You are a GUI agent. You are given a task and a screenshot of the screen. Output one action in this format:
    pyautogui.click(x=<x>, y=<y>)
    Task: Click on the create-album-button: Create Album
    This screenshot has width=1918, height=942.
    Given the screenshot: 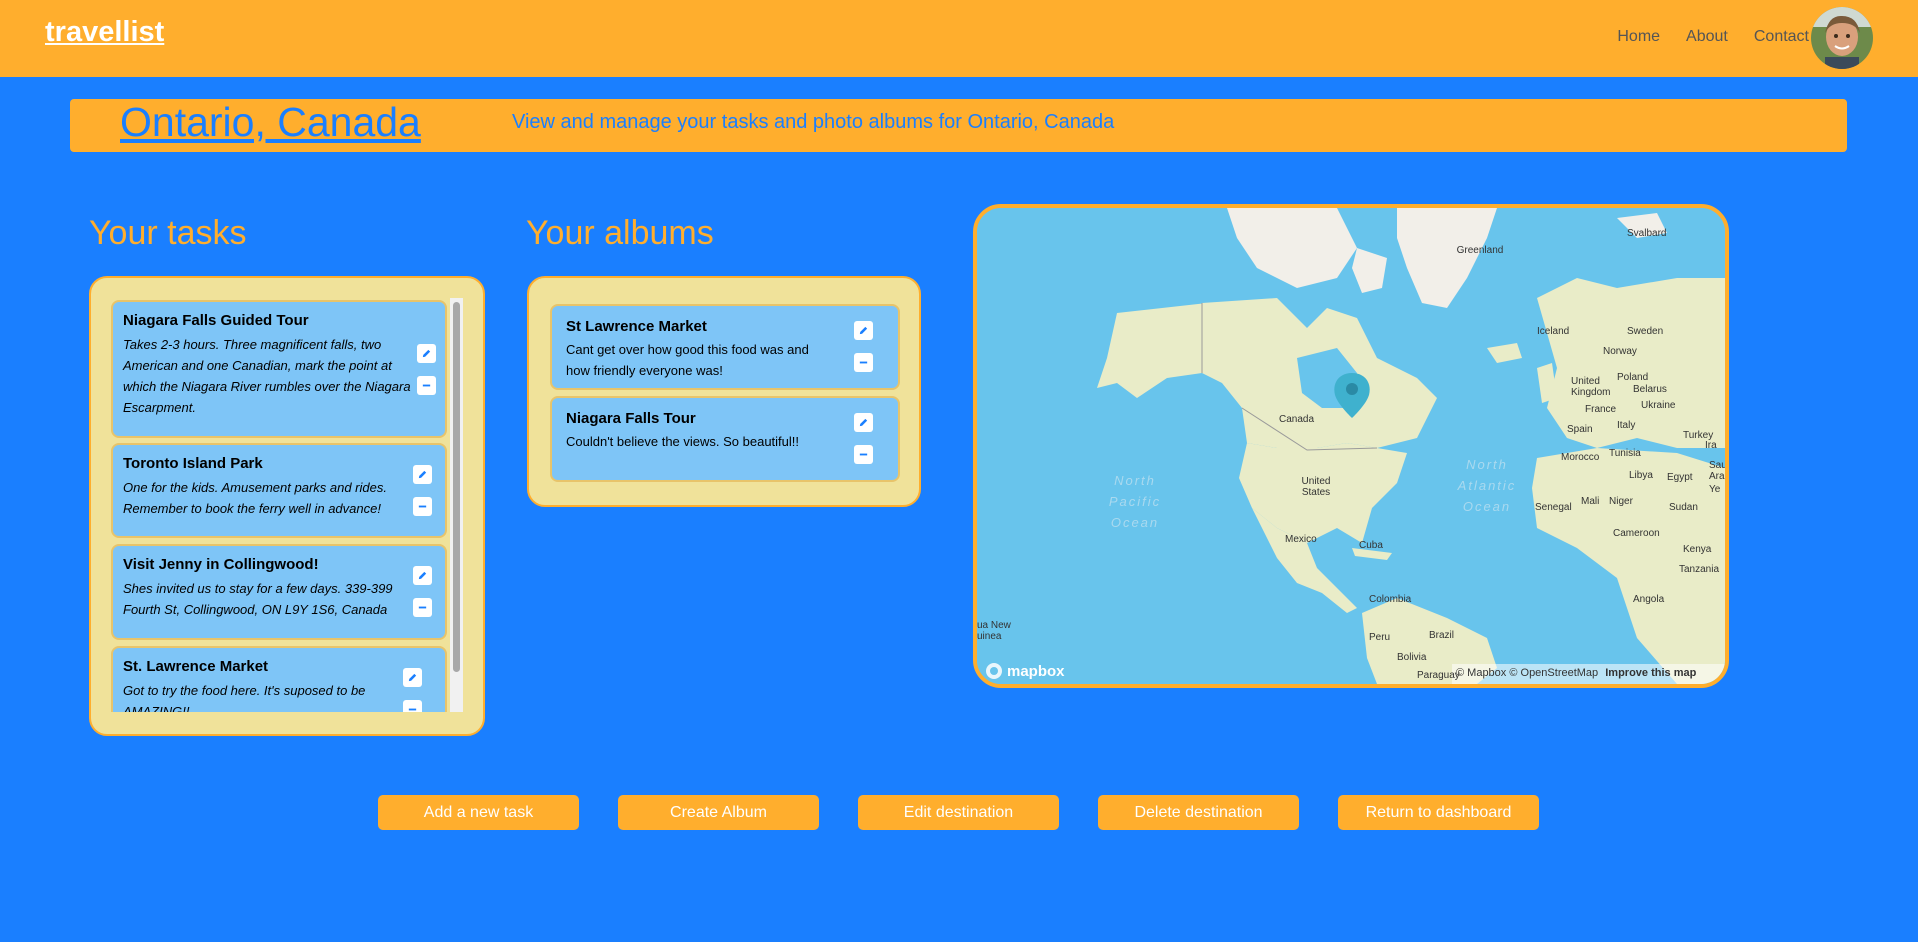 What is the action you would take?
    pyautogui.click(x=718, y=812)
    